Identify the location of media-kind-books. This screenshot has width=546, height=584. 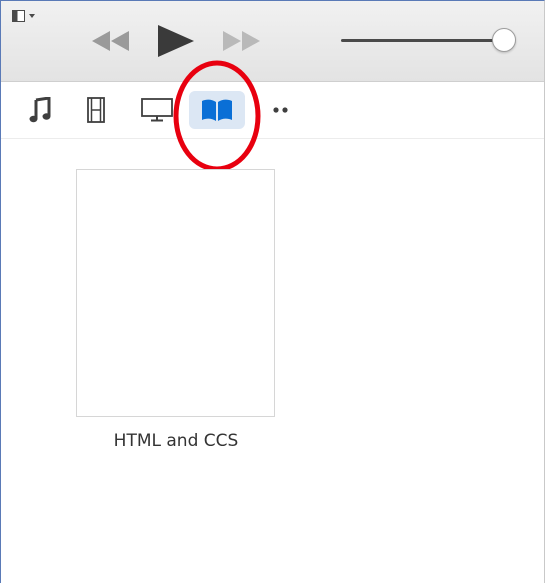
(217, 110).